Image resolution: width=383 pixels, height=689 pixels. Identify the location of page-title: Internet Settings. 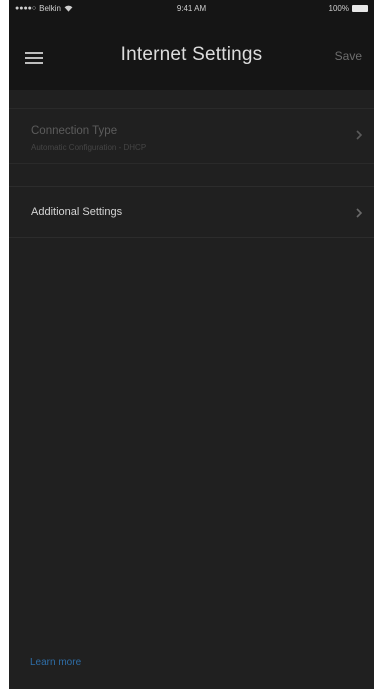
(191, 54).